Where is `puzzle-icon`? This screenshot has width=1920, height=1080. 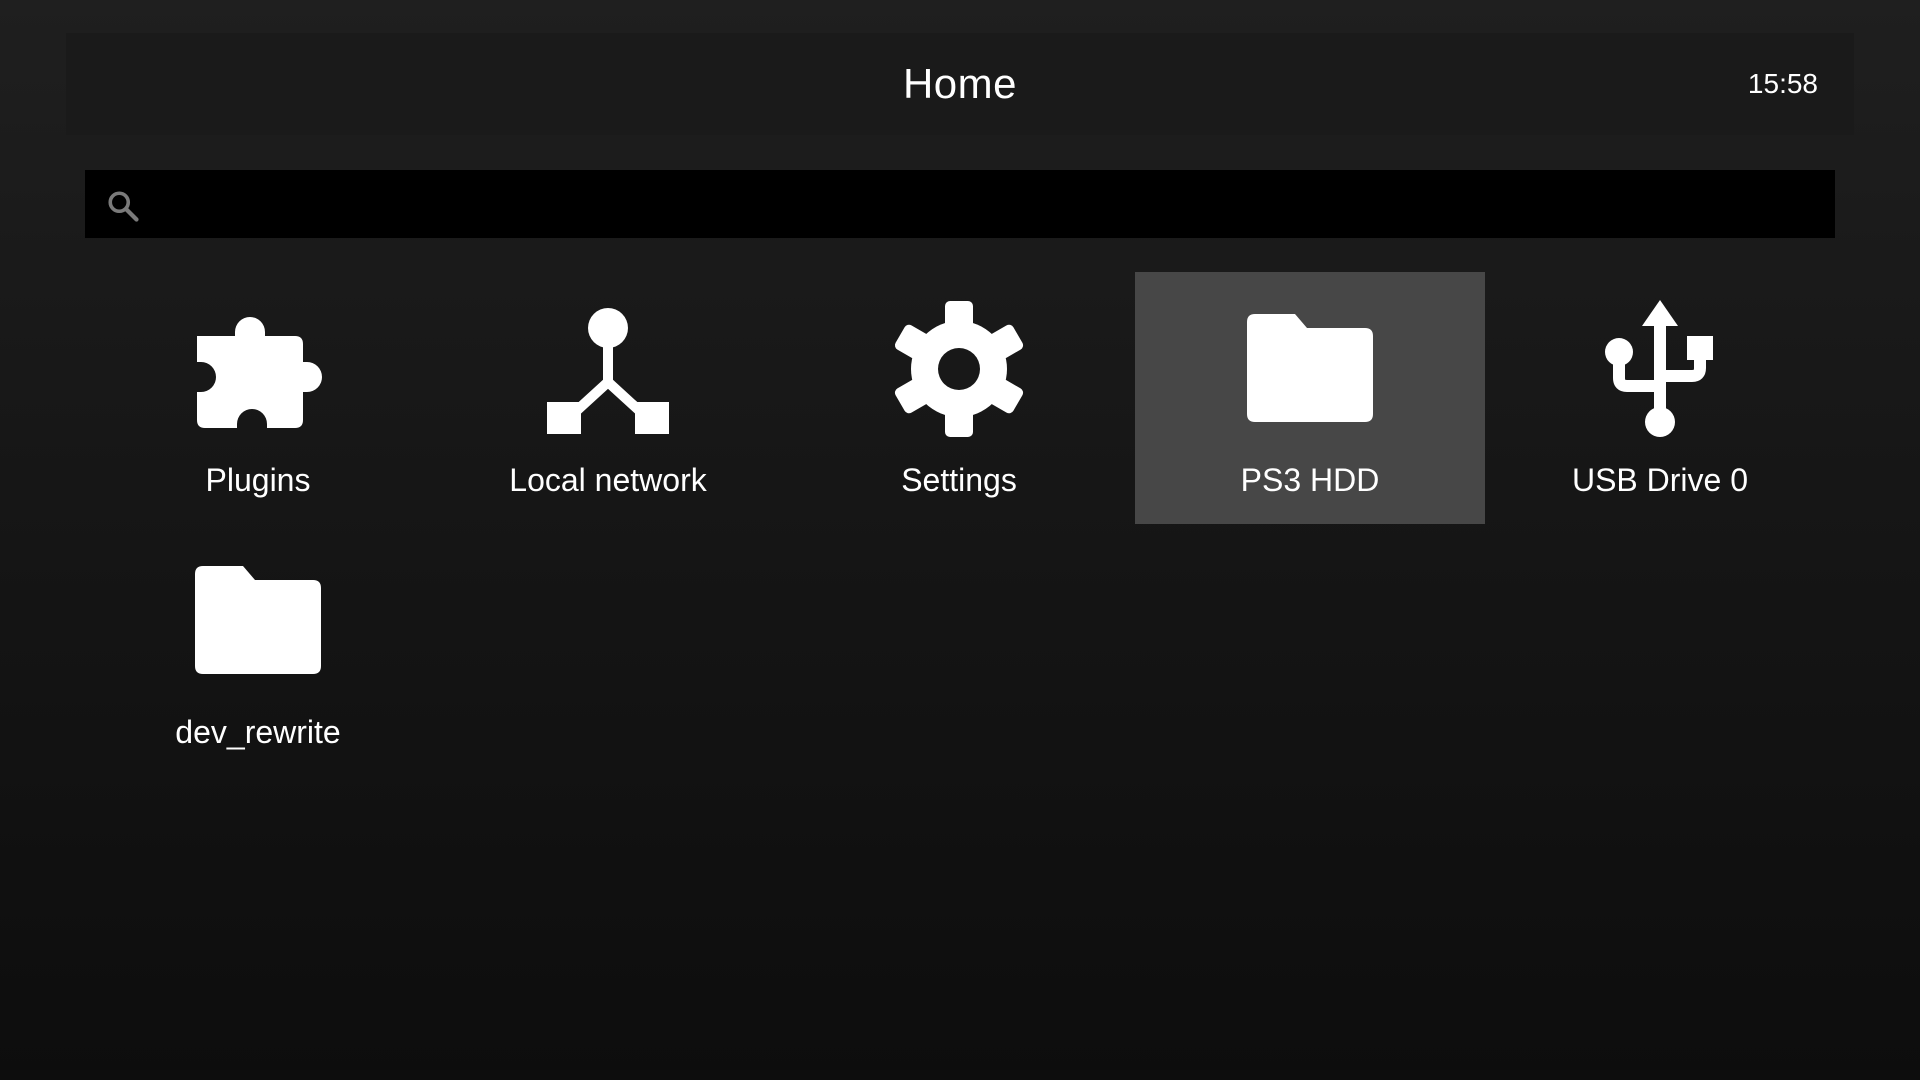
puzzle-icon is located at coordinates (258, 369).